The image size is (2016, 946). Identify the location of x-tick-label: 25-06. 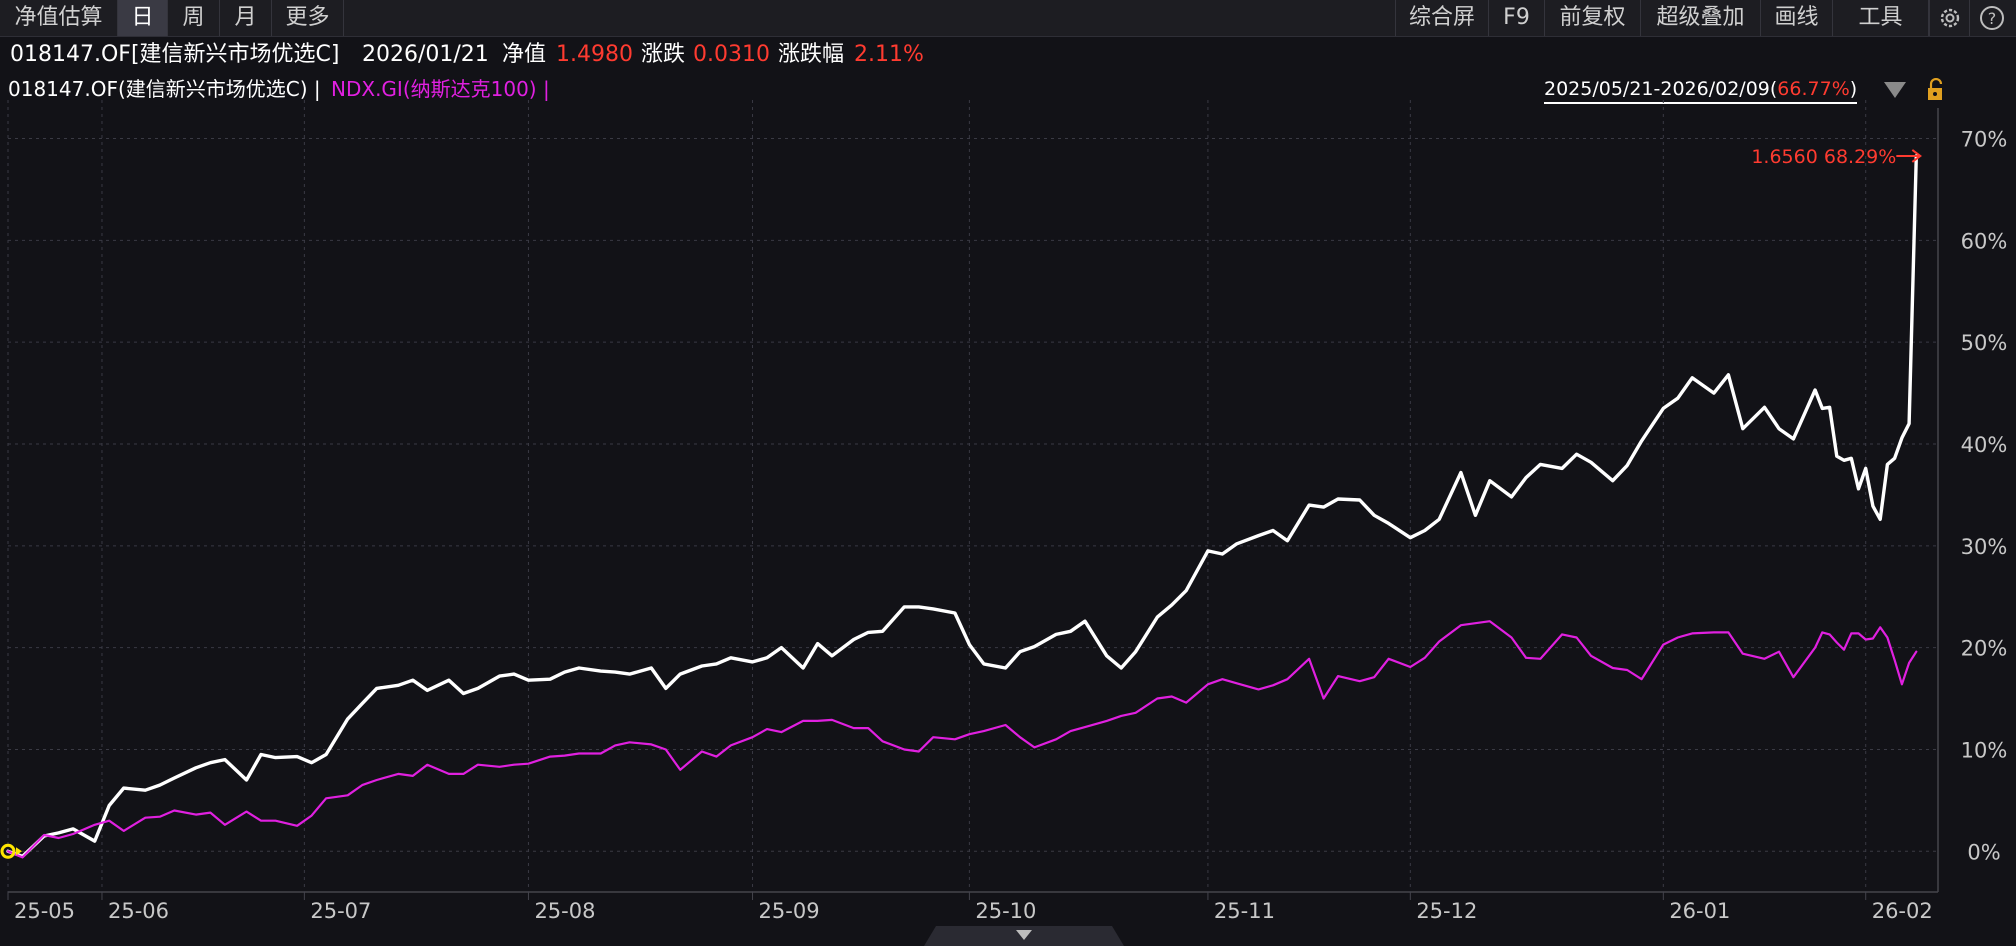
(138, 911).